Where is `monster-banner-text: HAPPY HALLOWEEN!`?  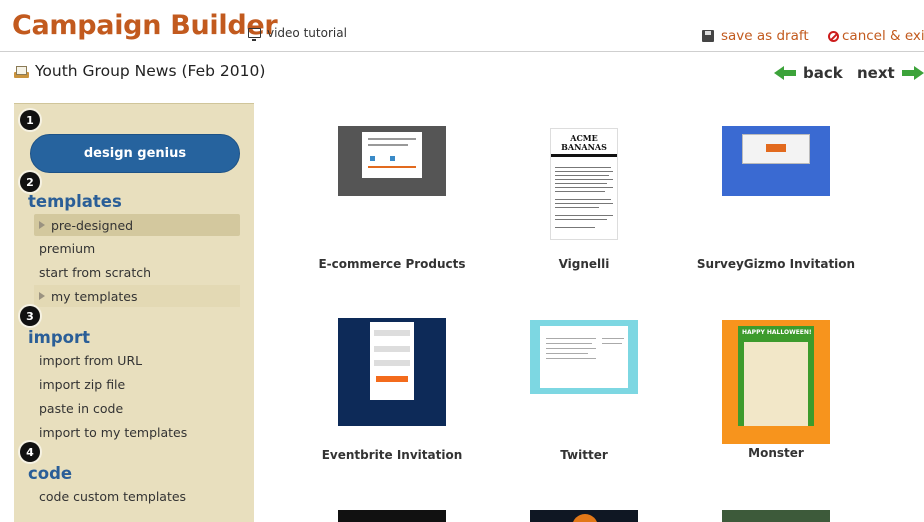
monster-banner-text: HAPPY HALLOWEEN! is located at coordinates (777, 332).